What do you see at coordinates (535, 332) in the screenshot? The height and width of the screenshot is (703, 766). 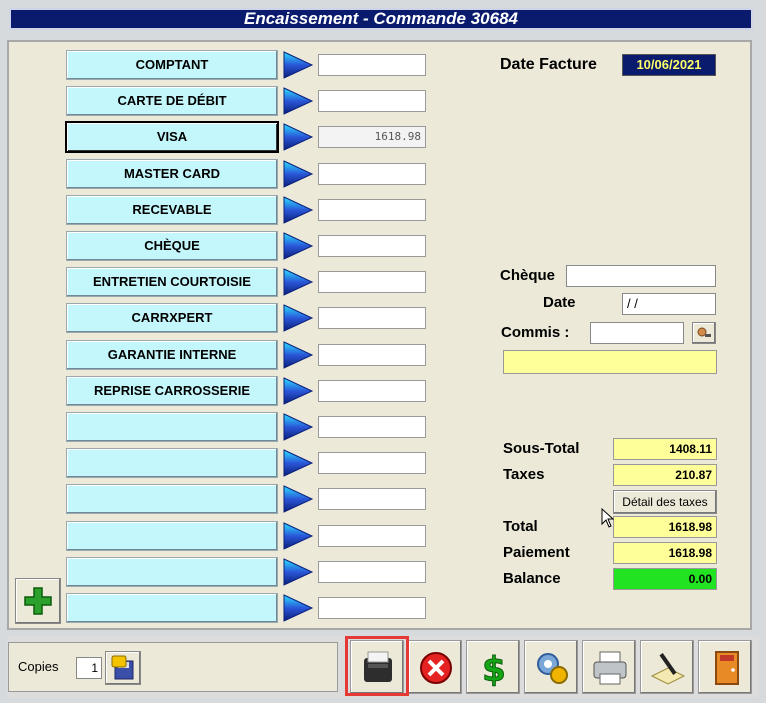 I see `commis-label: Commis :` at bounding box center [535, 332].